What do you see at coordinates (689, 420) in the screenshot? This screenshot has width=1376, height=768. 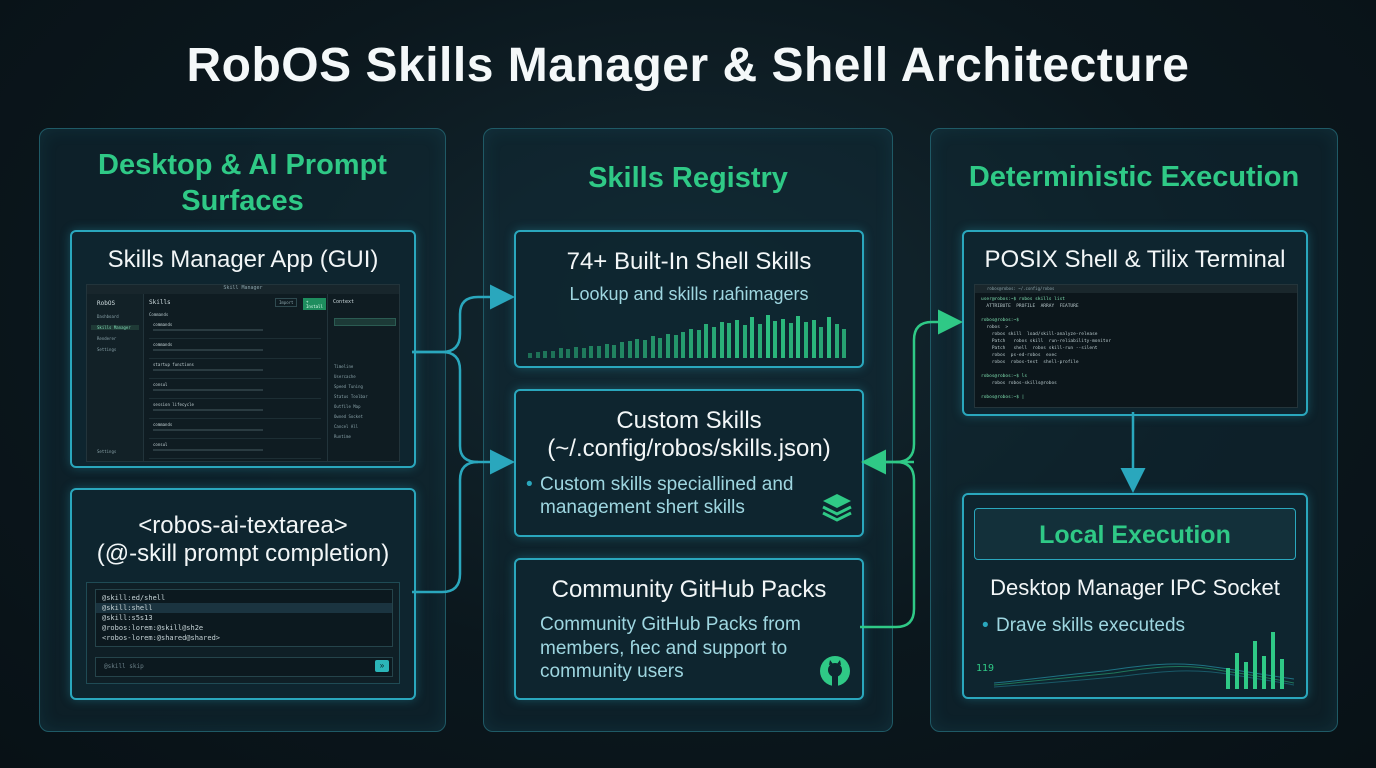 I see `card-title-line1: Custom Skills` at bounding box center [689, 420].